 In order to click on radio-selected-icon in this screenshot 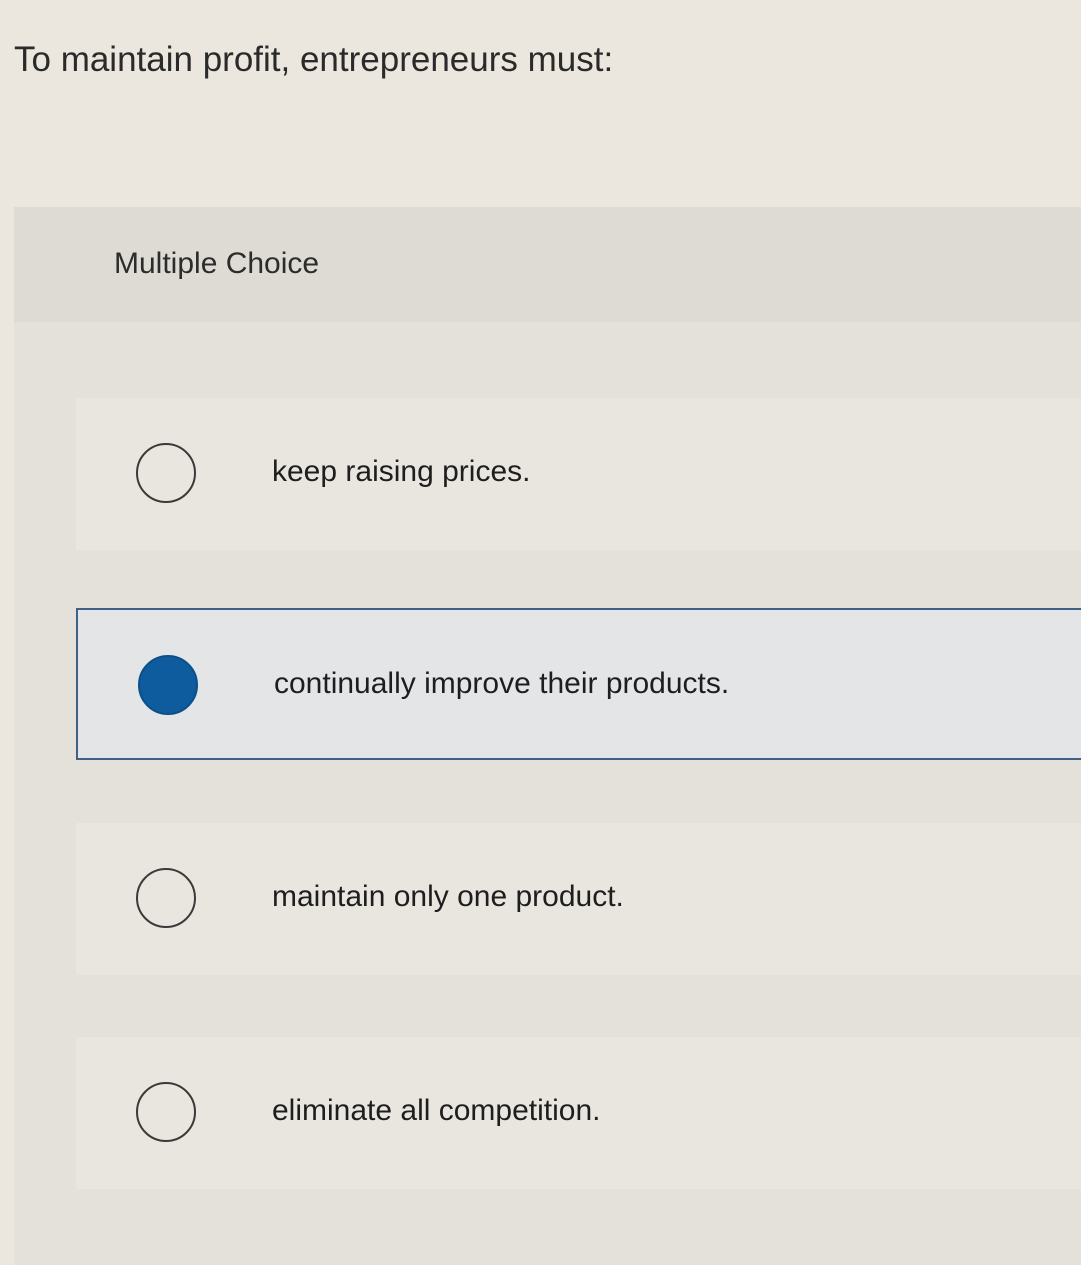, I will do `click(168, 685)`.